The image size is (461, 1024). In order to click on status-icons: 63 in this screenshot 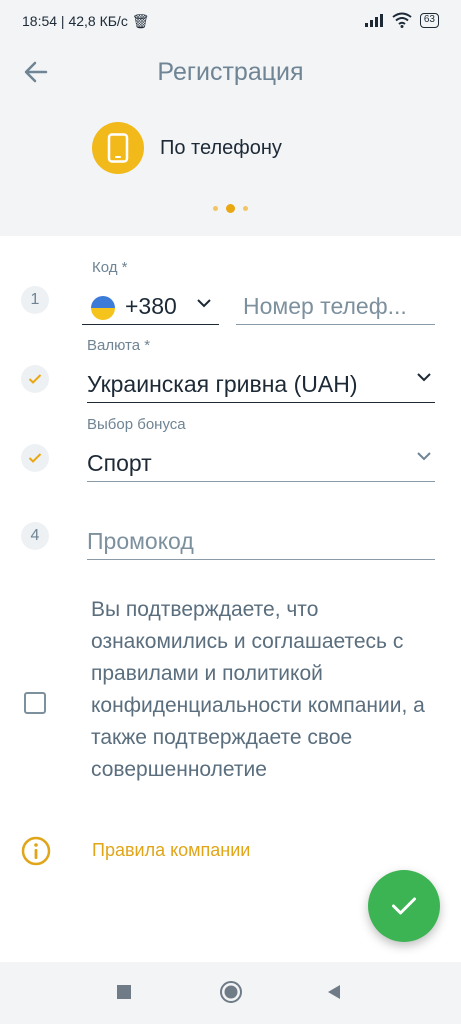, I will do `click(401, 20)`.